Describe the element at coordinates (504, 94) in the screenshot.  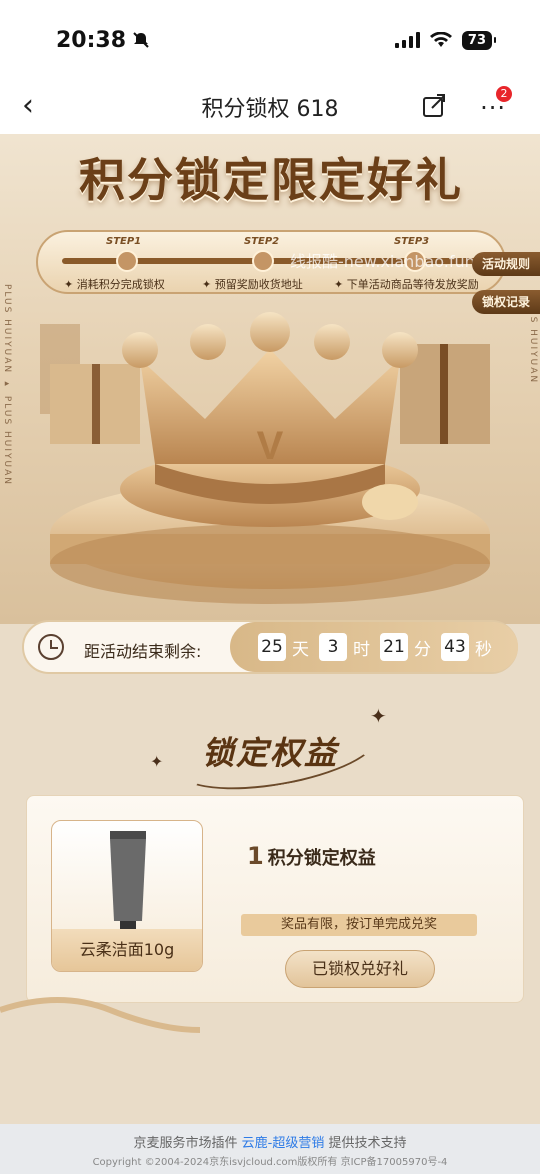
I see `notification-badge: 2` at that location.